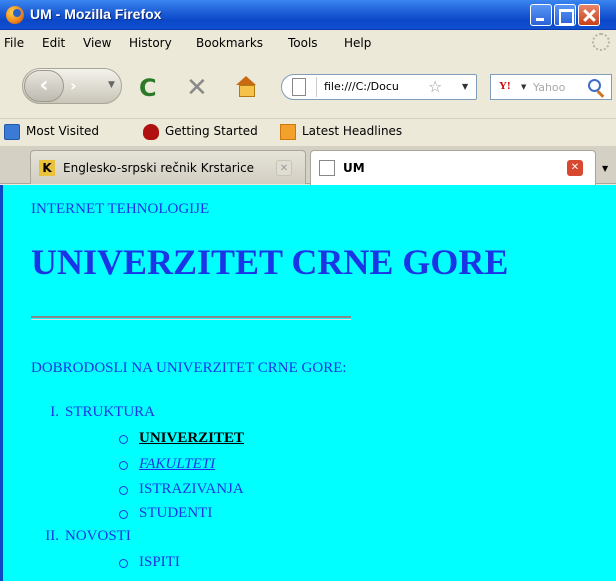  I want to click on window-title: UM - Mozilla Firefox, so click(96, 14).